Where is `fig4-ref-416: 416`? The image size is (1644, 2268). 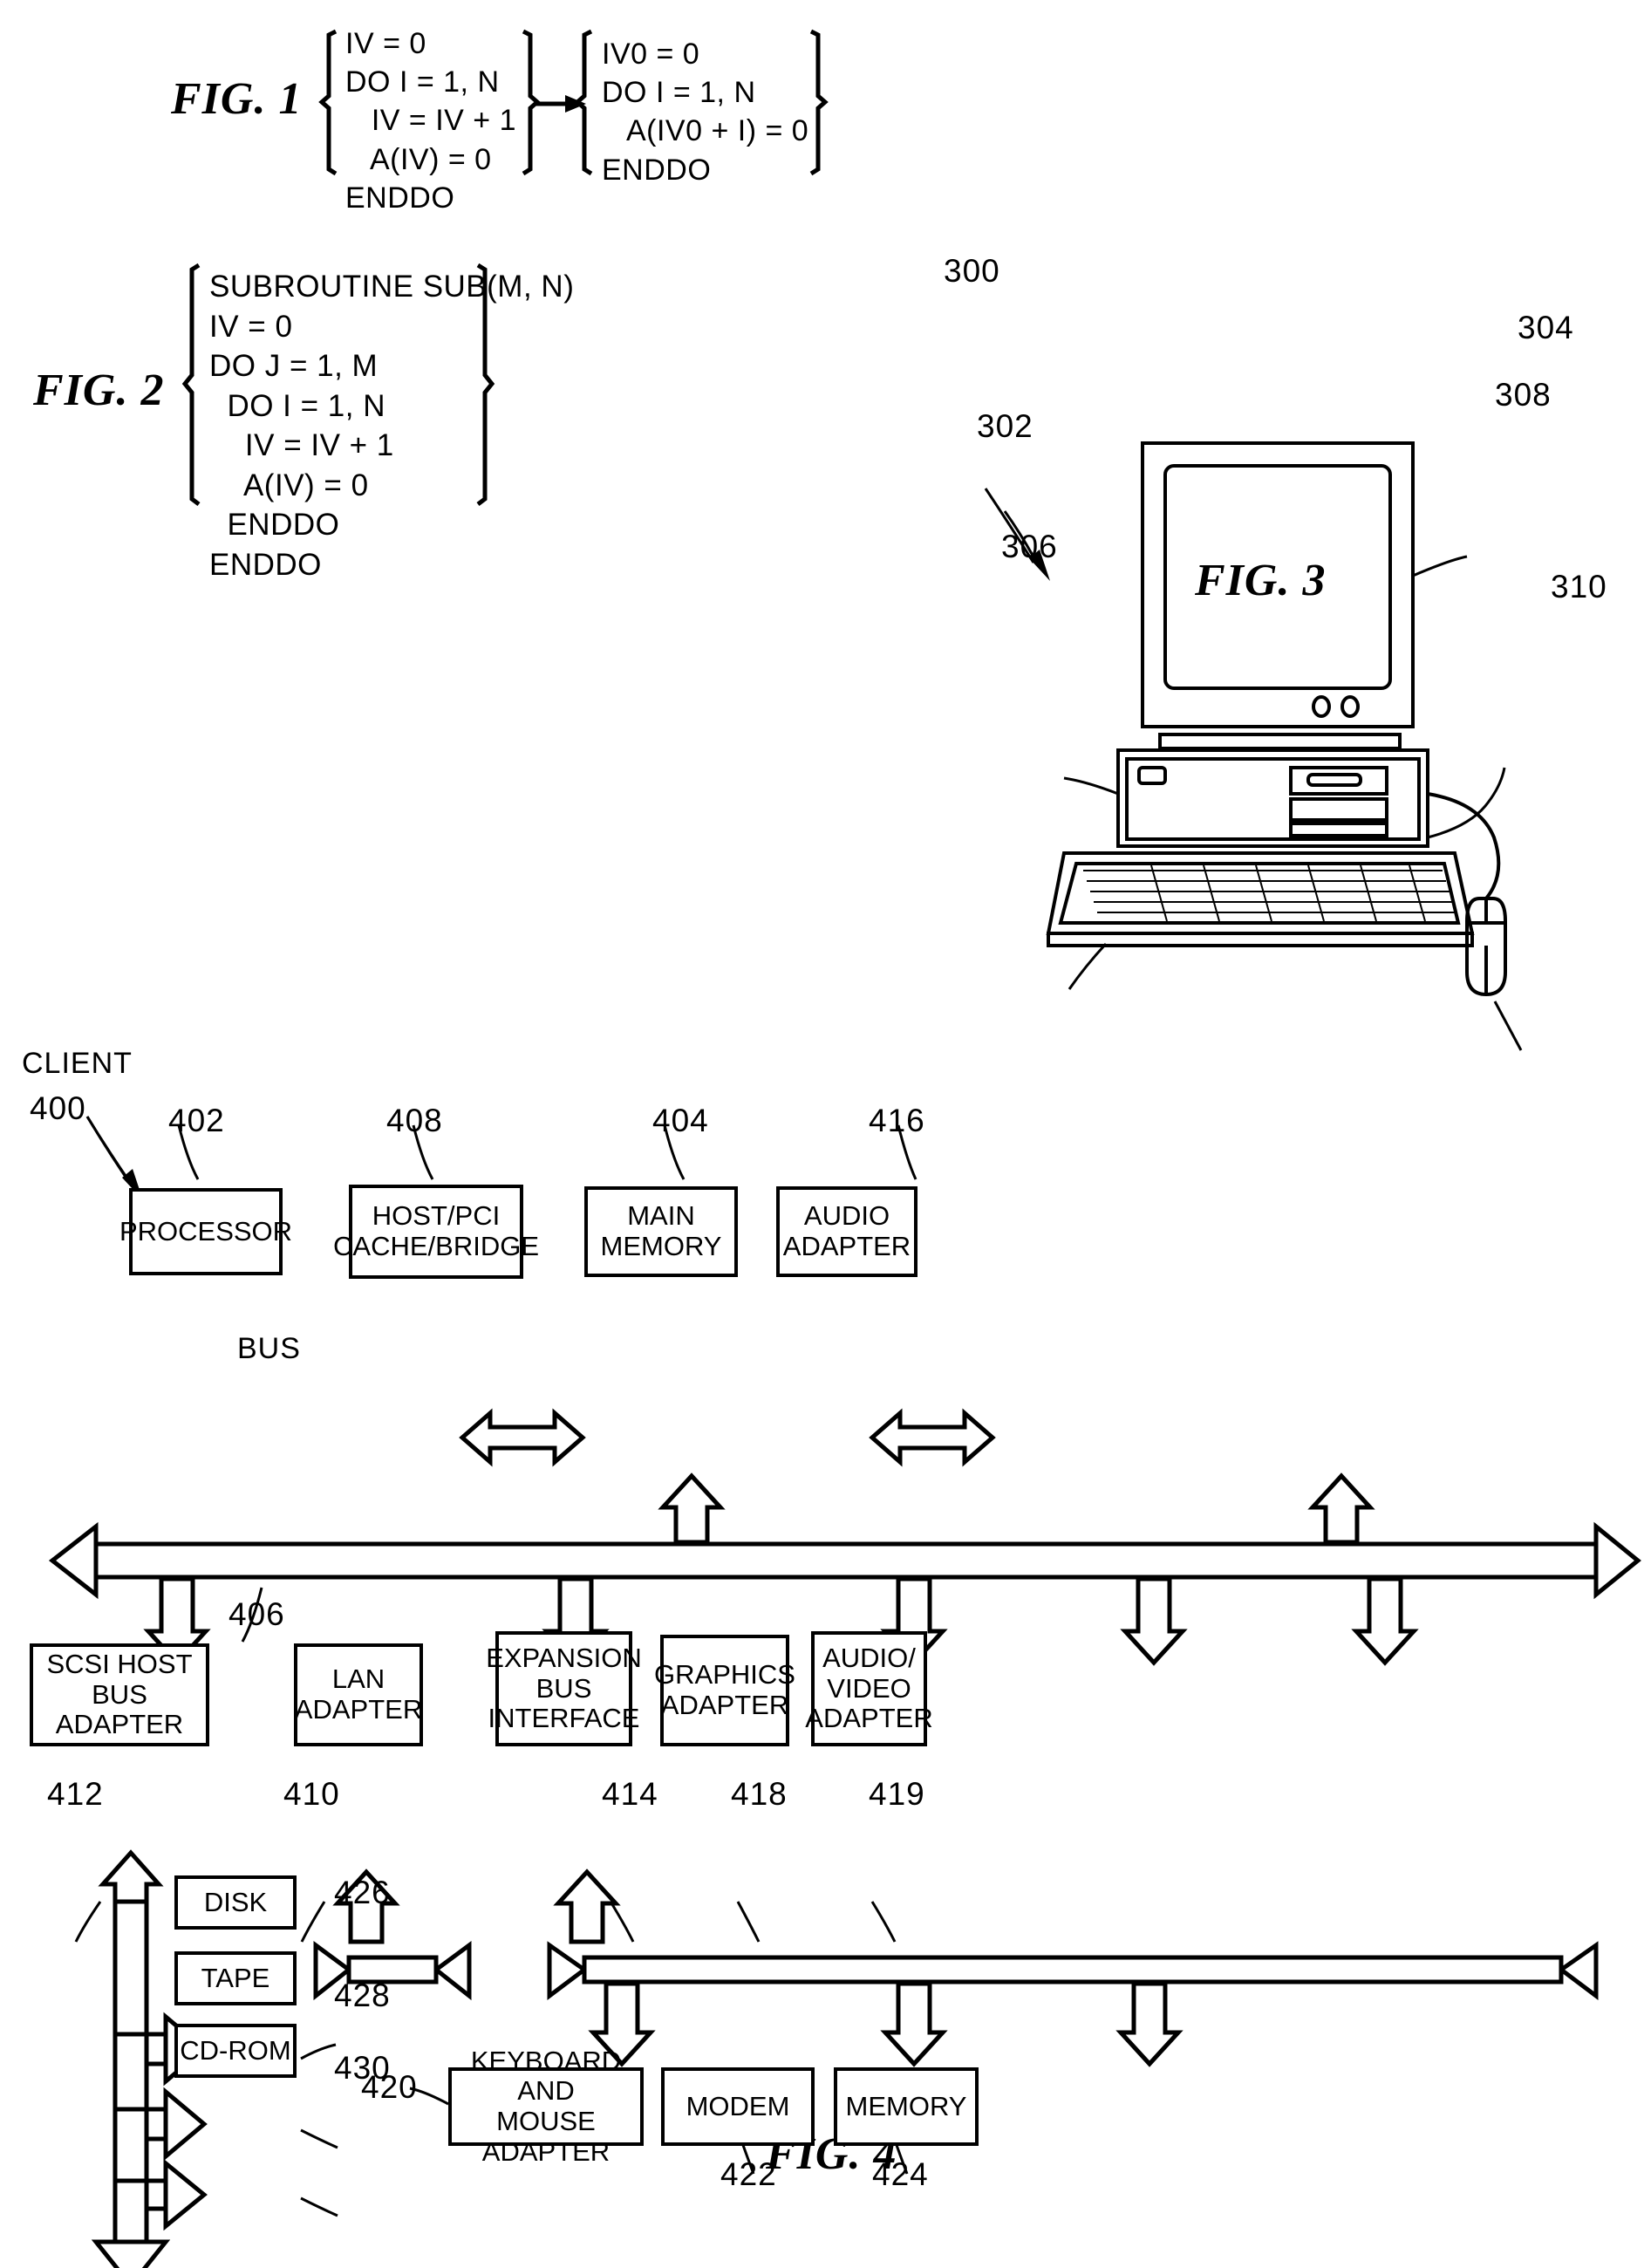 fig4-ref-416: 416 is located at coordinates (897, 1121).